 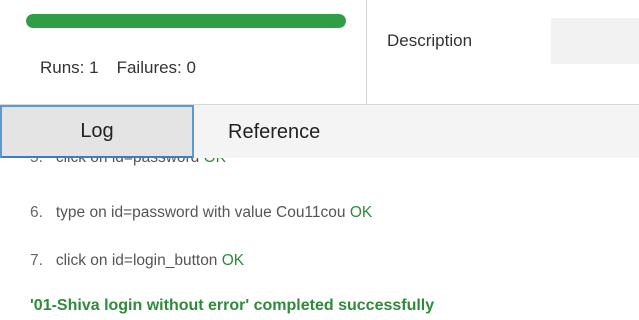 What do you see at coordinates (36, 162) in the screenshot?
I see `log-line-number: 5.` at bounding box center [36, 162].